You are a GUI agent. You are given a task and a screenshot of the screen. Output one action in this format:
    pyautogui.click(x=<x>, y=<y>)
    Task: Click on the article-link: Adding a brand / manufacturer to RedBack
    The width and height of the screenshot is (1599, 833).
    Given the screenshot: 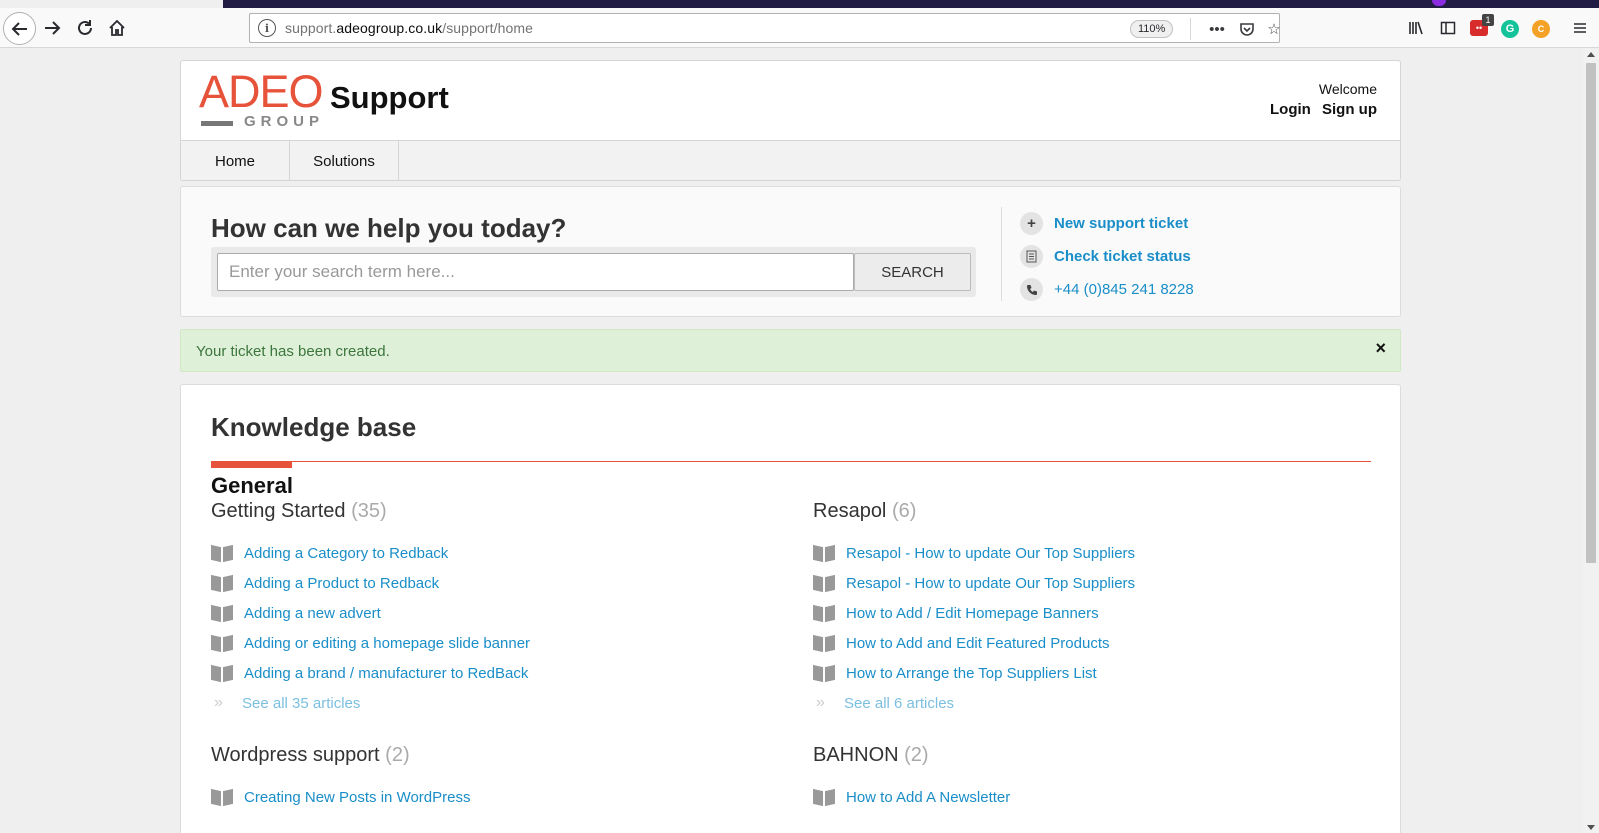 What is the action you would take?
    pyautogui.click(x=491, y=673)
    